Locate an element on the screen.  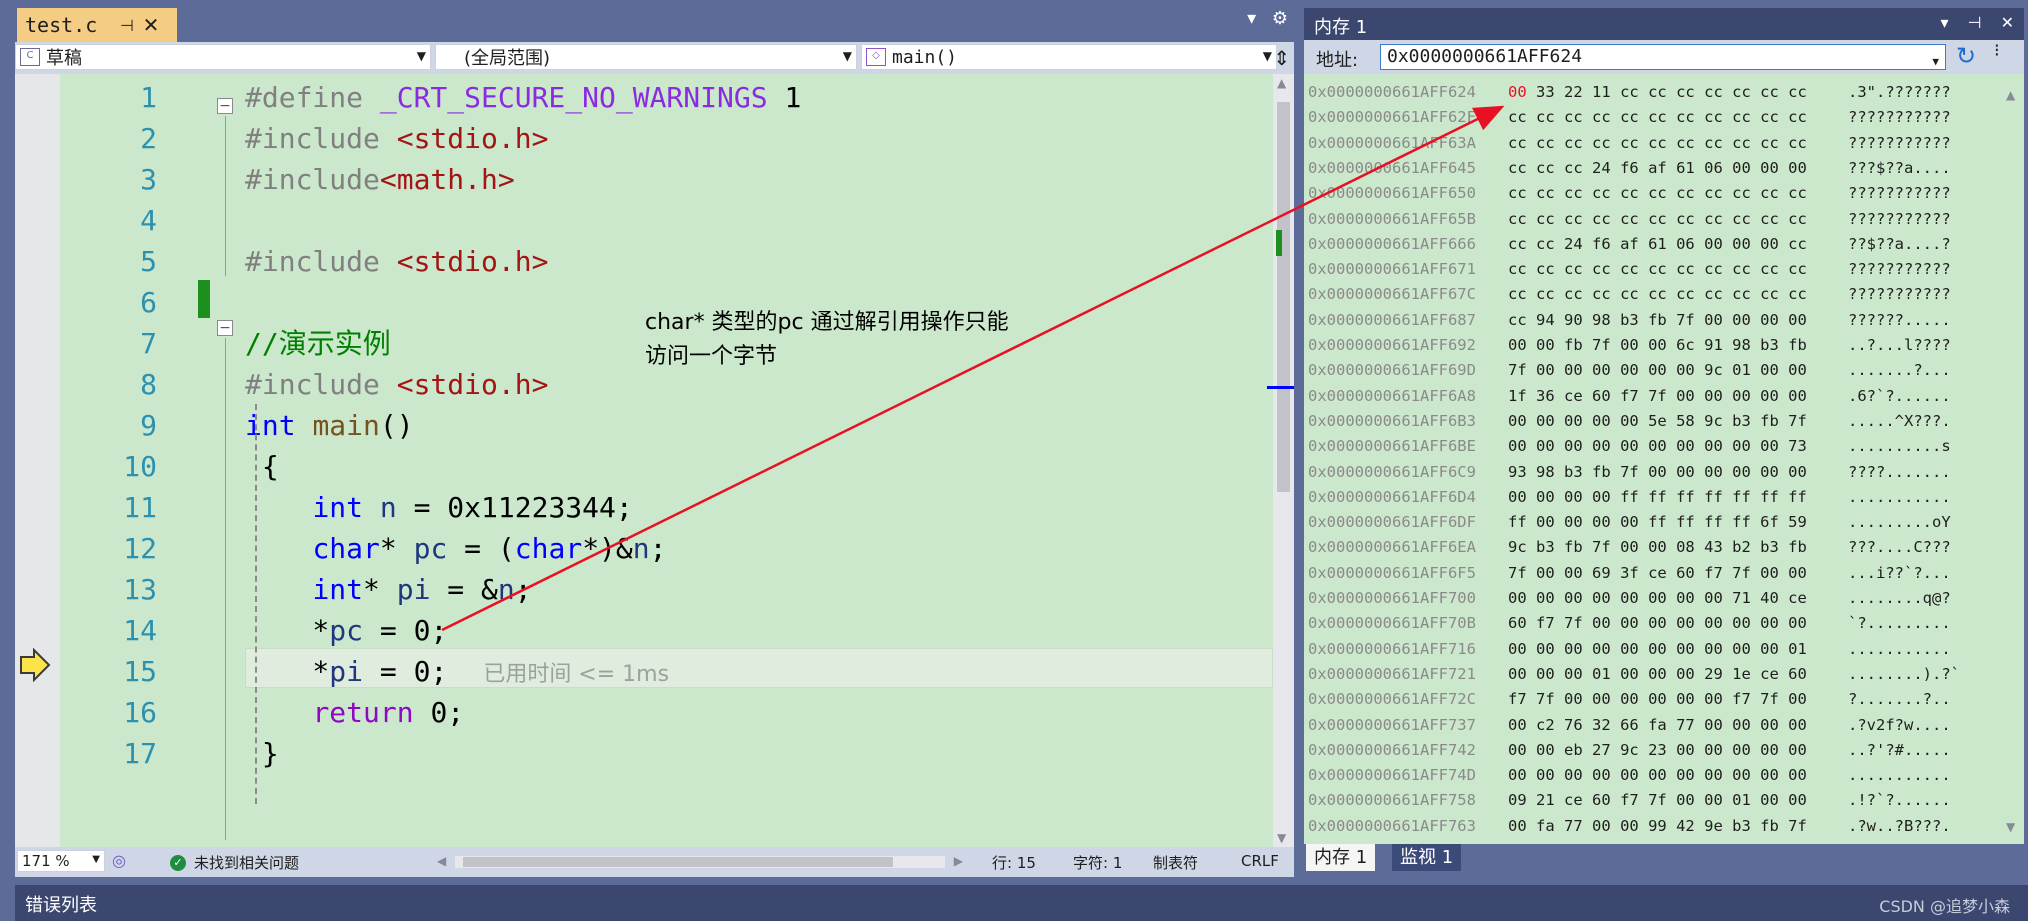
close-icon: ✕ is located at coordinates (2007, 22).